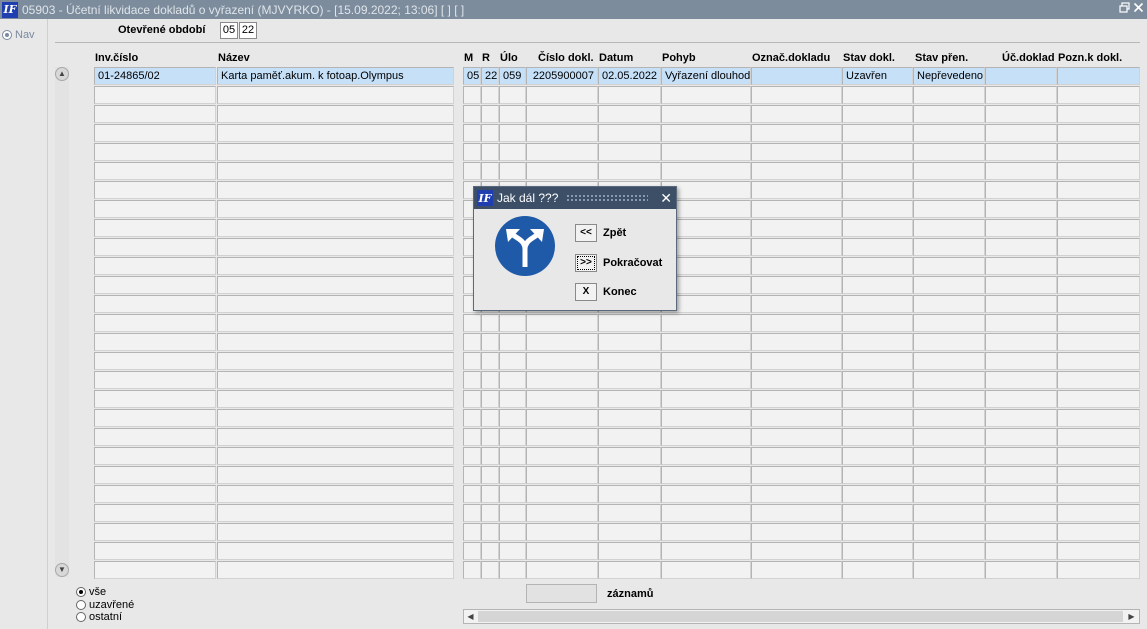  I want to click on horizontal-scrollbar: ◀ ▶, so click(801, 616).